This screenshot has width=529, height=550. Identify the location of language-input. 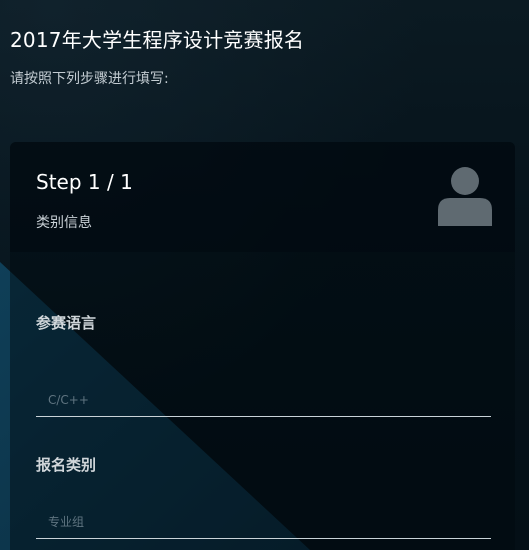
(263, 400).